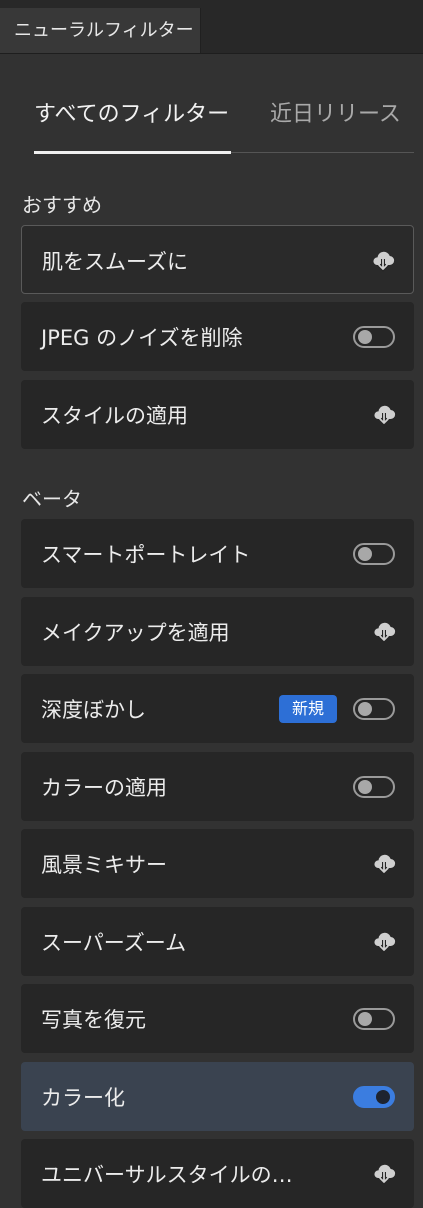  Describe the element at coordinates (322, 152) in the screenshot. I see `tab-divider` at that location.